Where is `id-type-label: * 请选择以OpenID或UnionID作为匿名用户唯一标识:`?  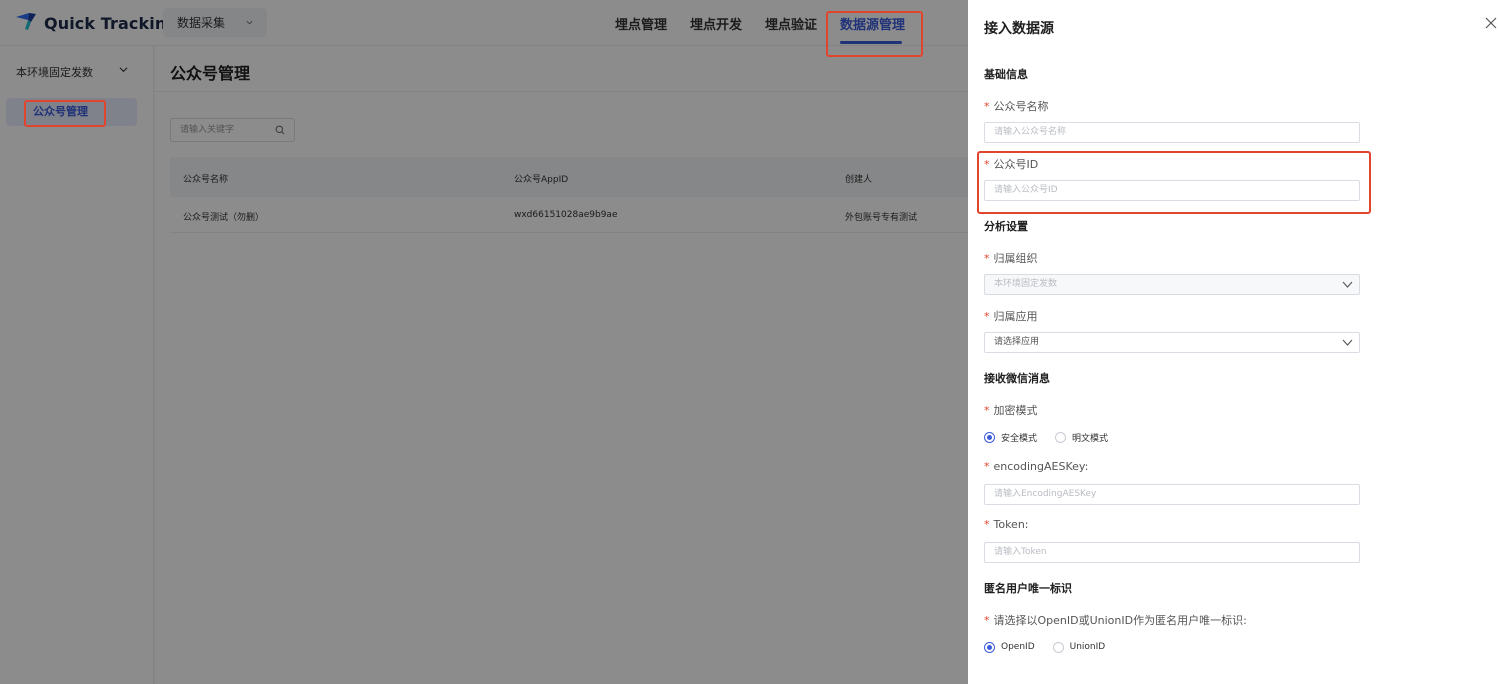 id-type-label: * 请选择以OpenID或UnionID作为匿名用户唯一标识: is located at coordinates (1115, 620).